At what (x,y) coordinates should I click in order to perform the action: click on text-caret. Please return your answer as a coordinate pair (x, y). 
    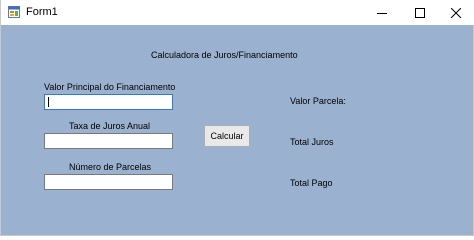
    Looking at the image, I should click on (48, 102).